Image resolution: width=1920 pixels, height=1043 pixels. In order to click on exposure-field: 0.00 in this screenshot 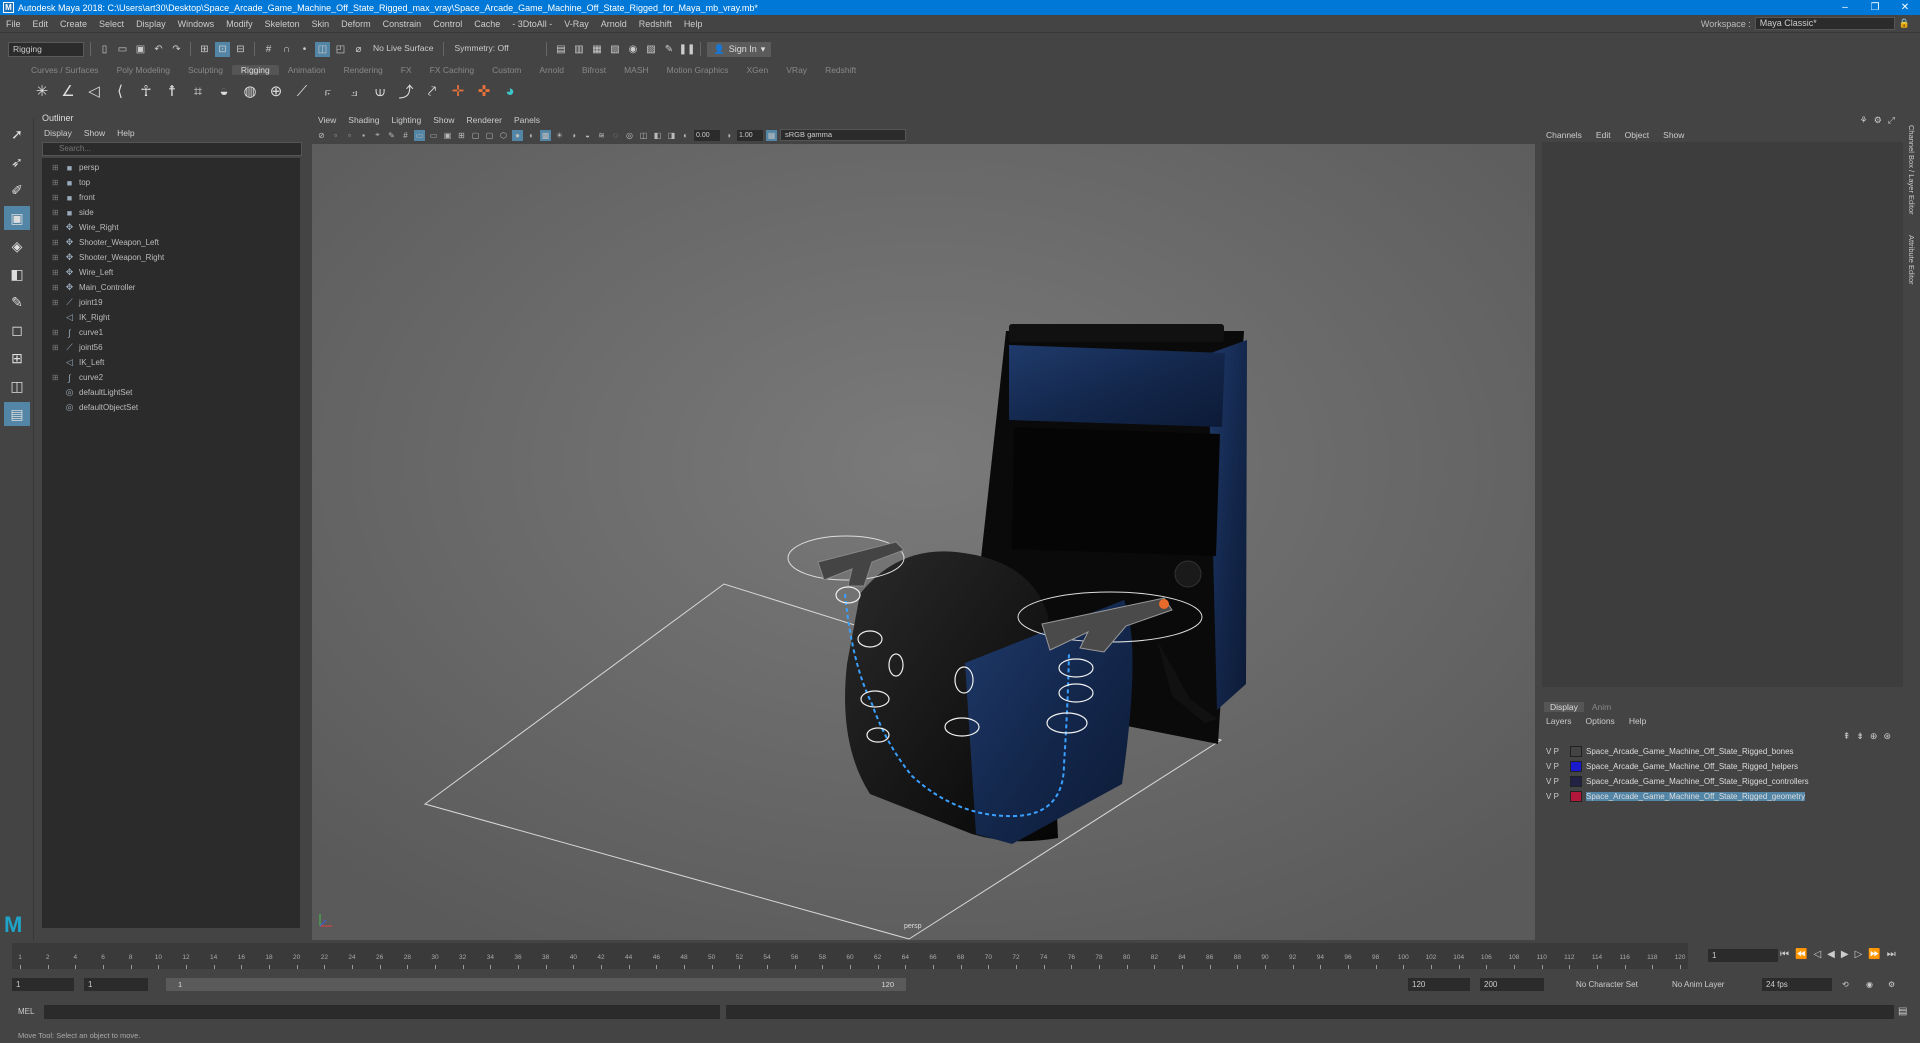, I will do `click(707, 135)`.